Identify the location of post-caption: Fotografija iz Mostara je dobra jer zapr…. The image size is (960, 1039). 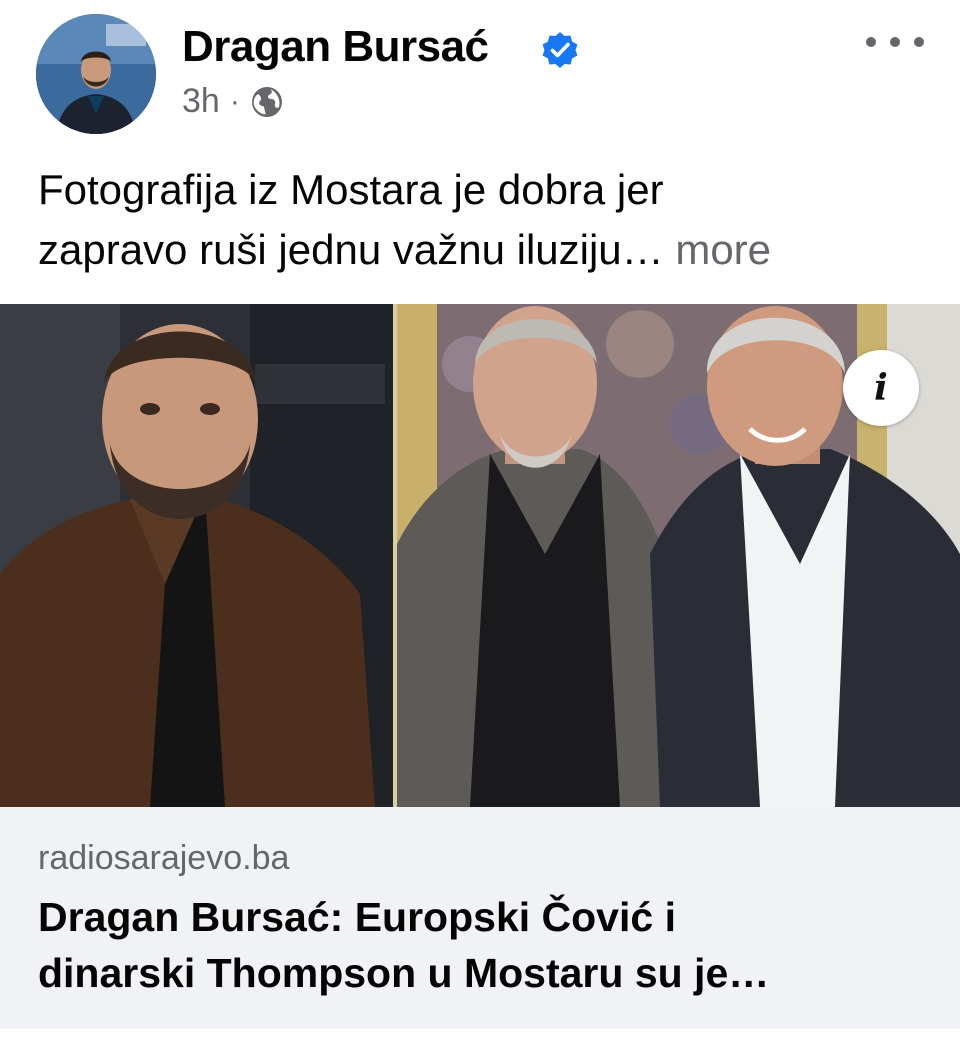
(488, 220).